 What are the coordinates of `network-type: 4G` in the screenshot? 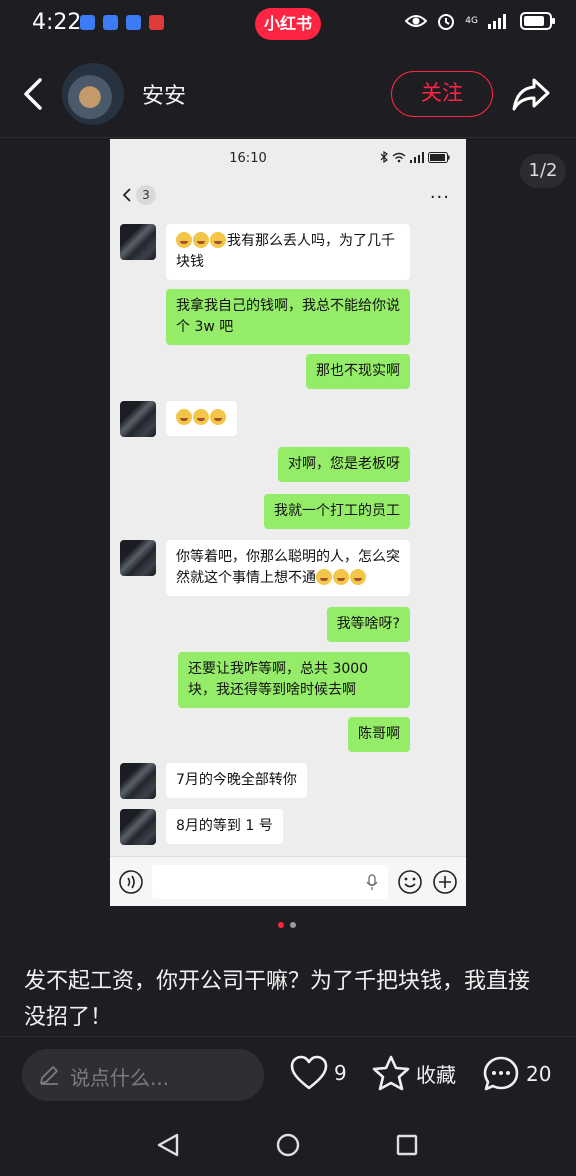 It's located at (471, 20).